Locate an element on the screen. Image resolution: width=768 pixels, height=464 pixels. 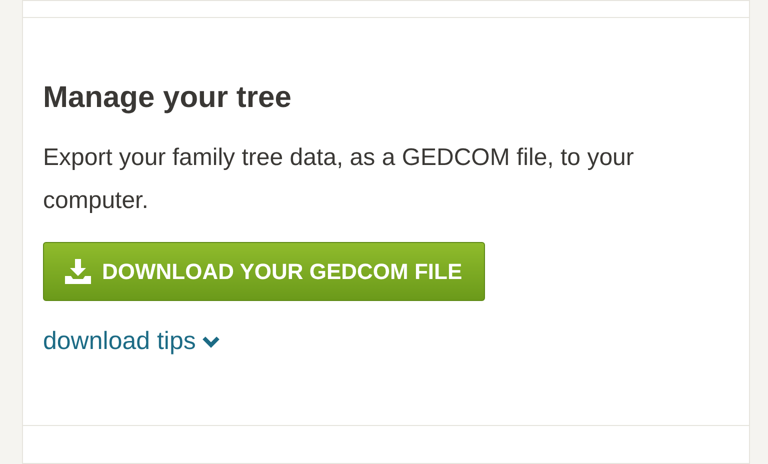
download-icon is located at coordinates (78, 271).